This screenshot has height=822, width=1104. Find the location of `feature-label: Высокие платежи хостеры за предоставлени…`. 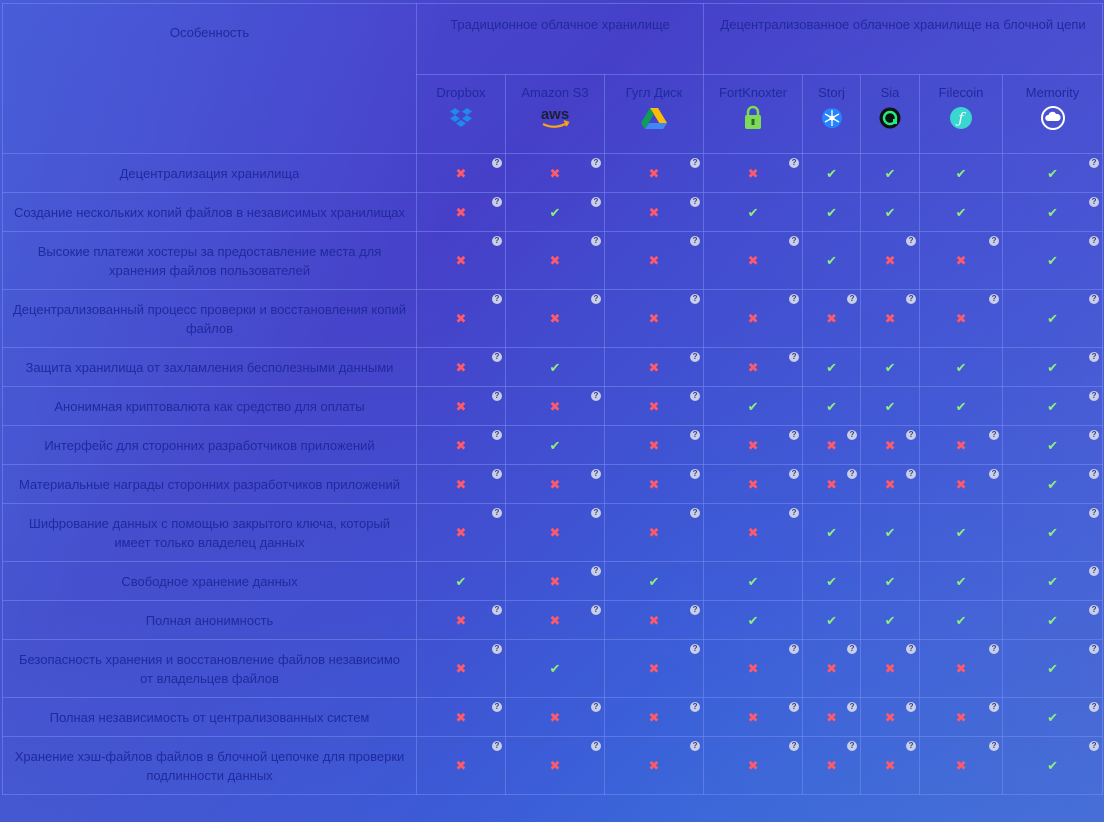

feature-label: Высокие платежи хостеры за предоставлени… is located at coordinates (209, 260).